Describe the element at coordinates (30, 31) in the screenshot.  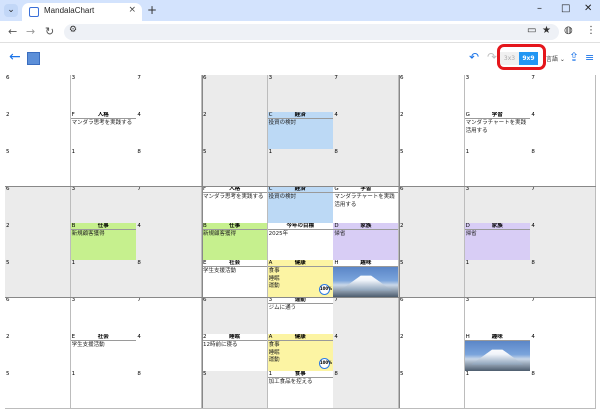
I see `forward-arrow-icon: →` at that location.